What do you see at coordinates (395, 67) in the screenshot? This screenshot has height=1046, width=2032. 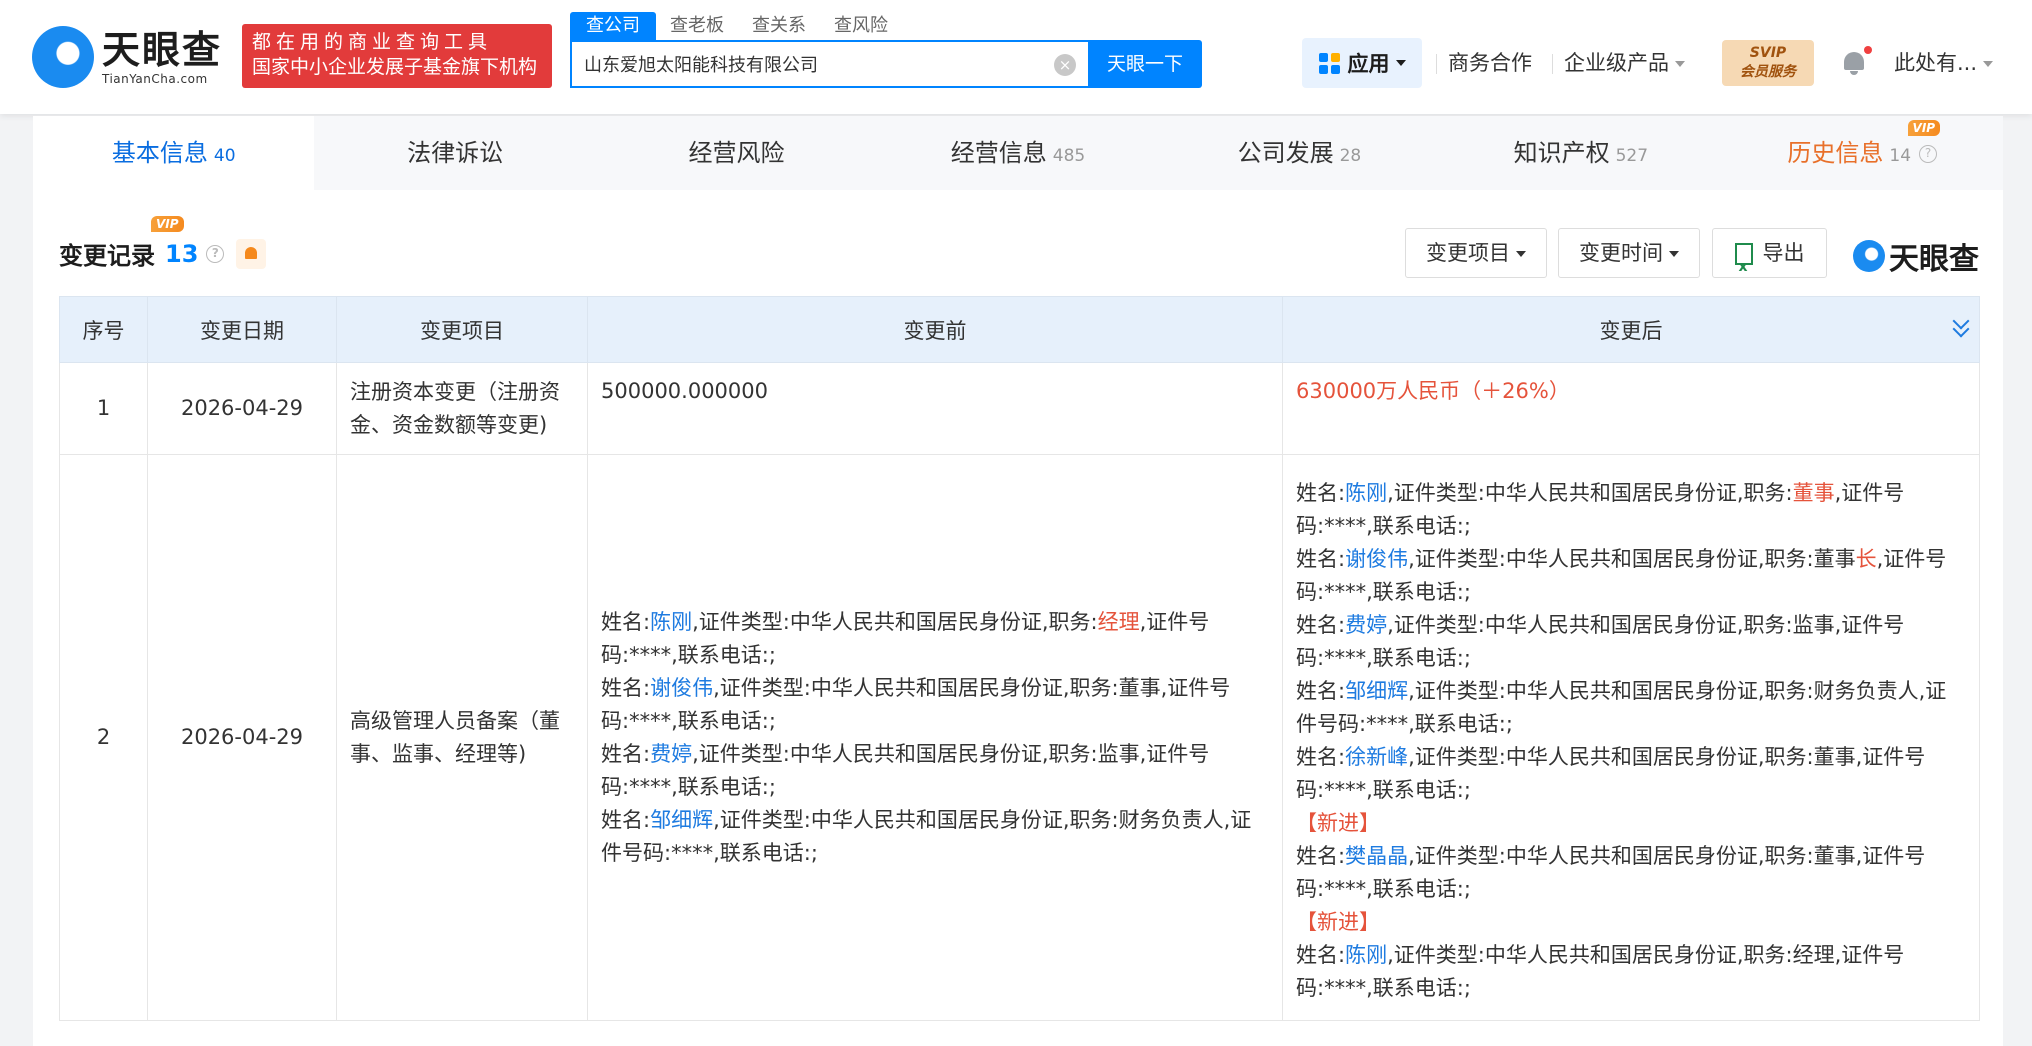 I see `slogan-line2: 国家中小企业发展子基金旗下机构` at bounding box center [395, 67].